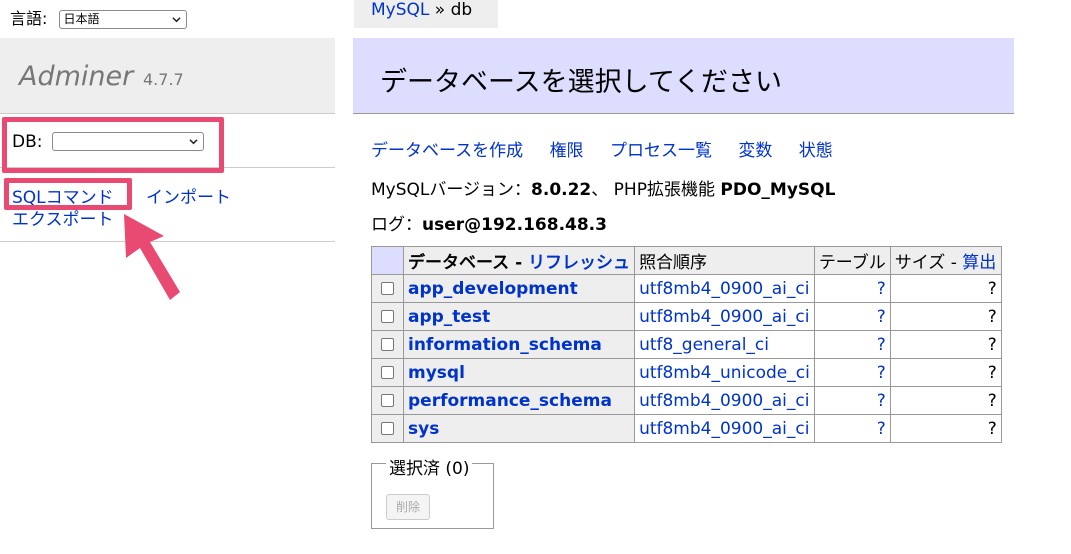 This screenshot has width=1071, height=554. I want to click on language-bar: 言語: 日本語, so click(98, 17).